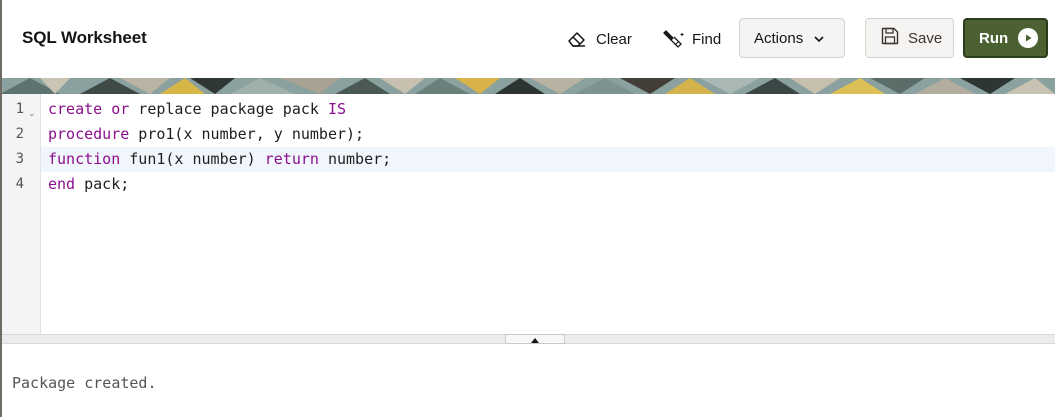  I want to click on actions-menu-button: Actions, so click(792, 38).